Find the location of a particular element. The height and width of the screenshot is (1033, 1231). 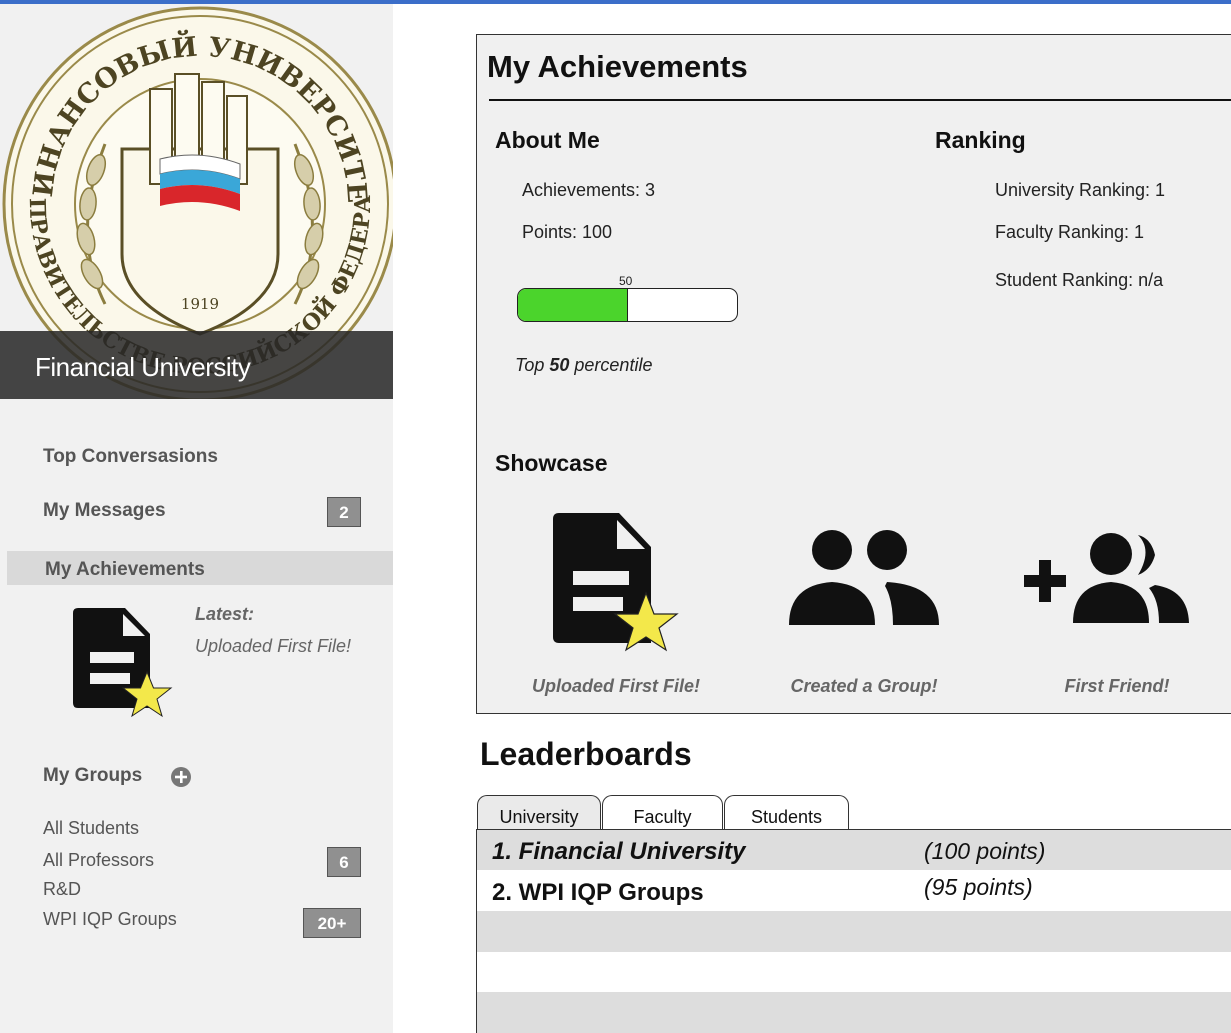

svg-text: 1919 is located at coordinates (200, 304).